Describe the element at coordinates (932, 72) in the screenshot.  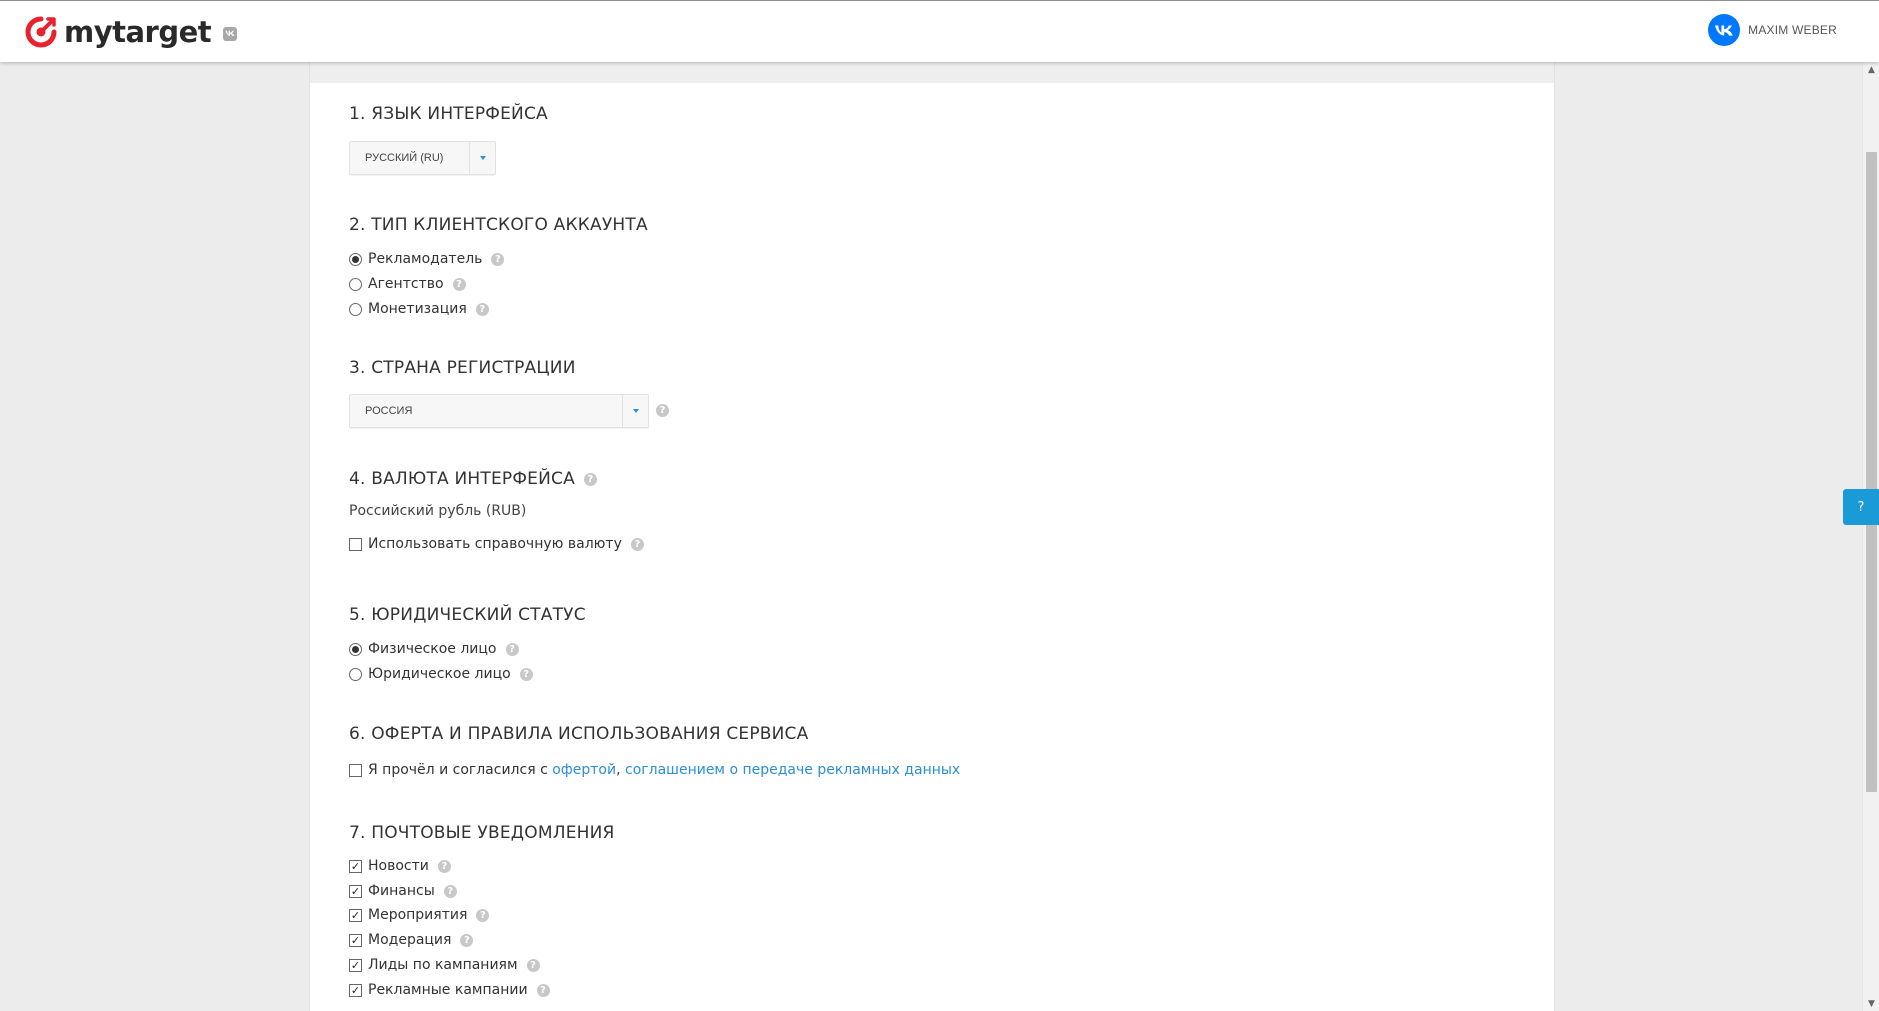
I see `panel-top-band` at that location.